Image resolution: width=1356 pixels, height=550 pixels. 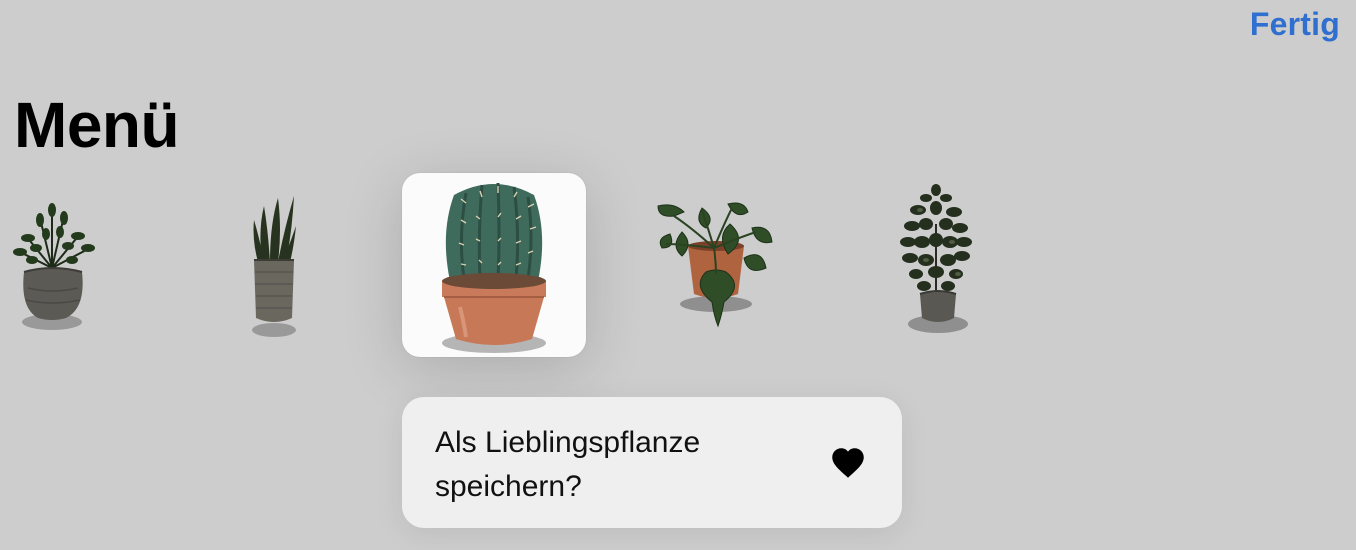 What do you see at coordinates (568, 464) in the screenshot?
I see `favorite-plant-label: Als Lieblingspflanze speichern?` at bounding box center [568, 464].